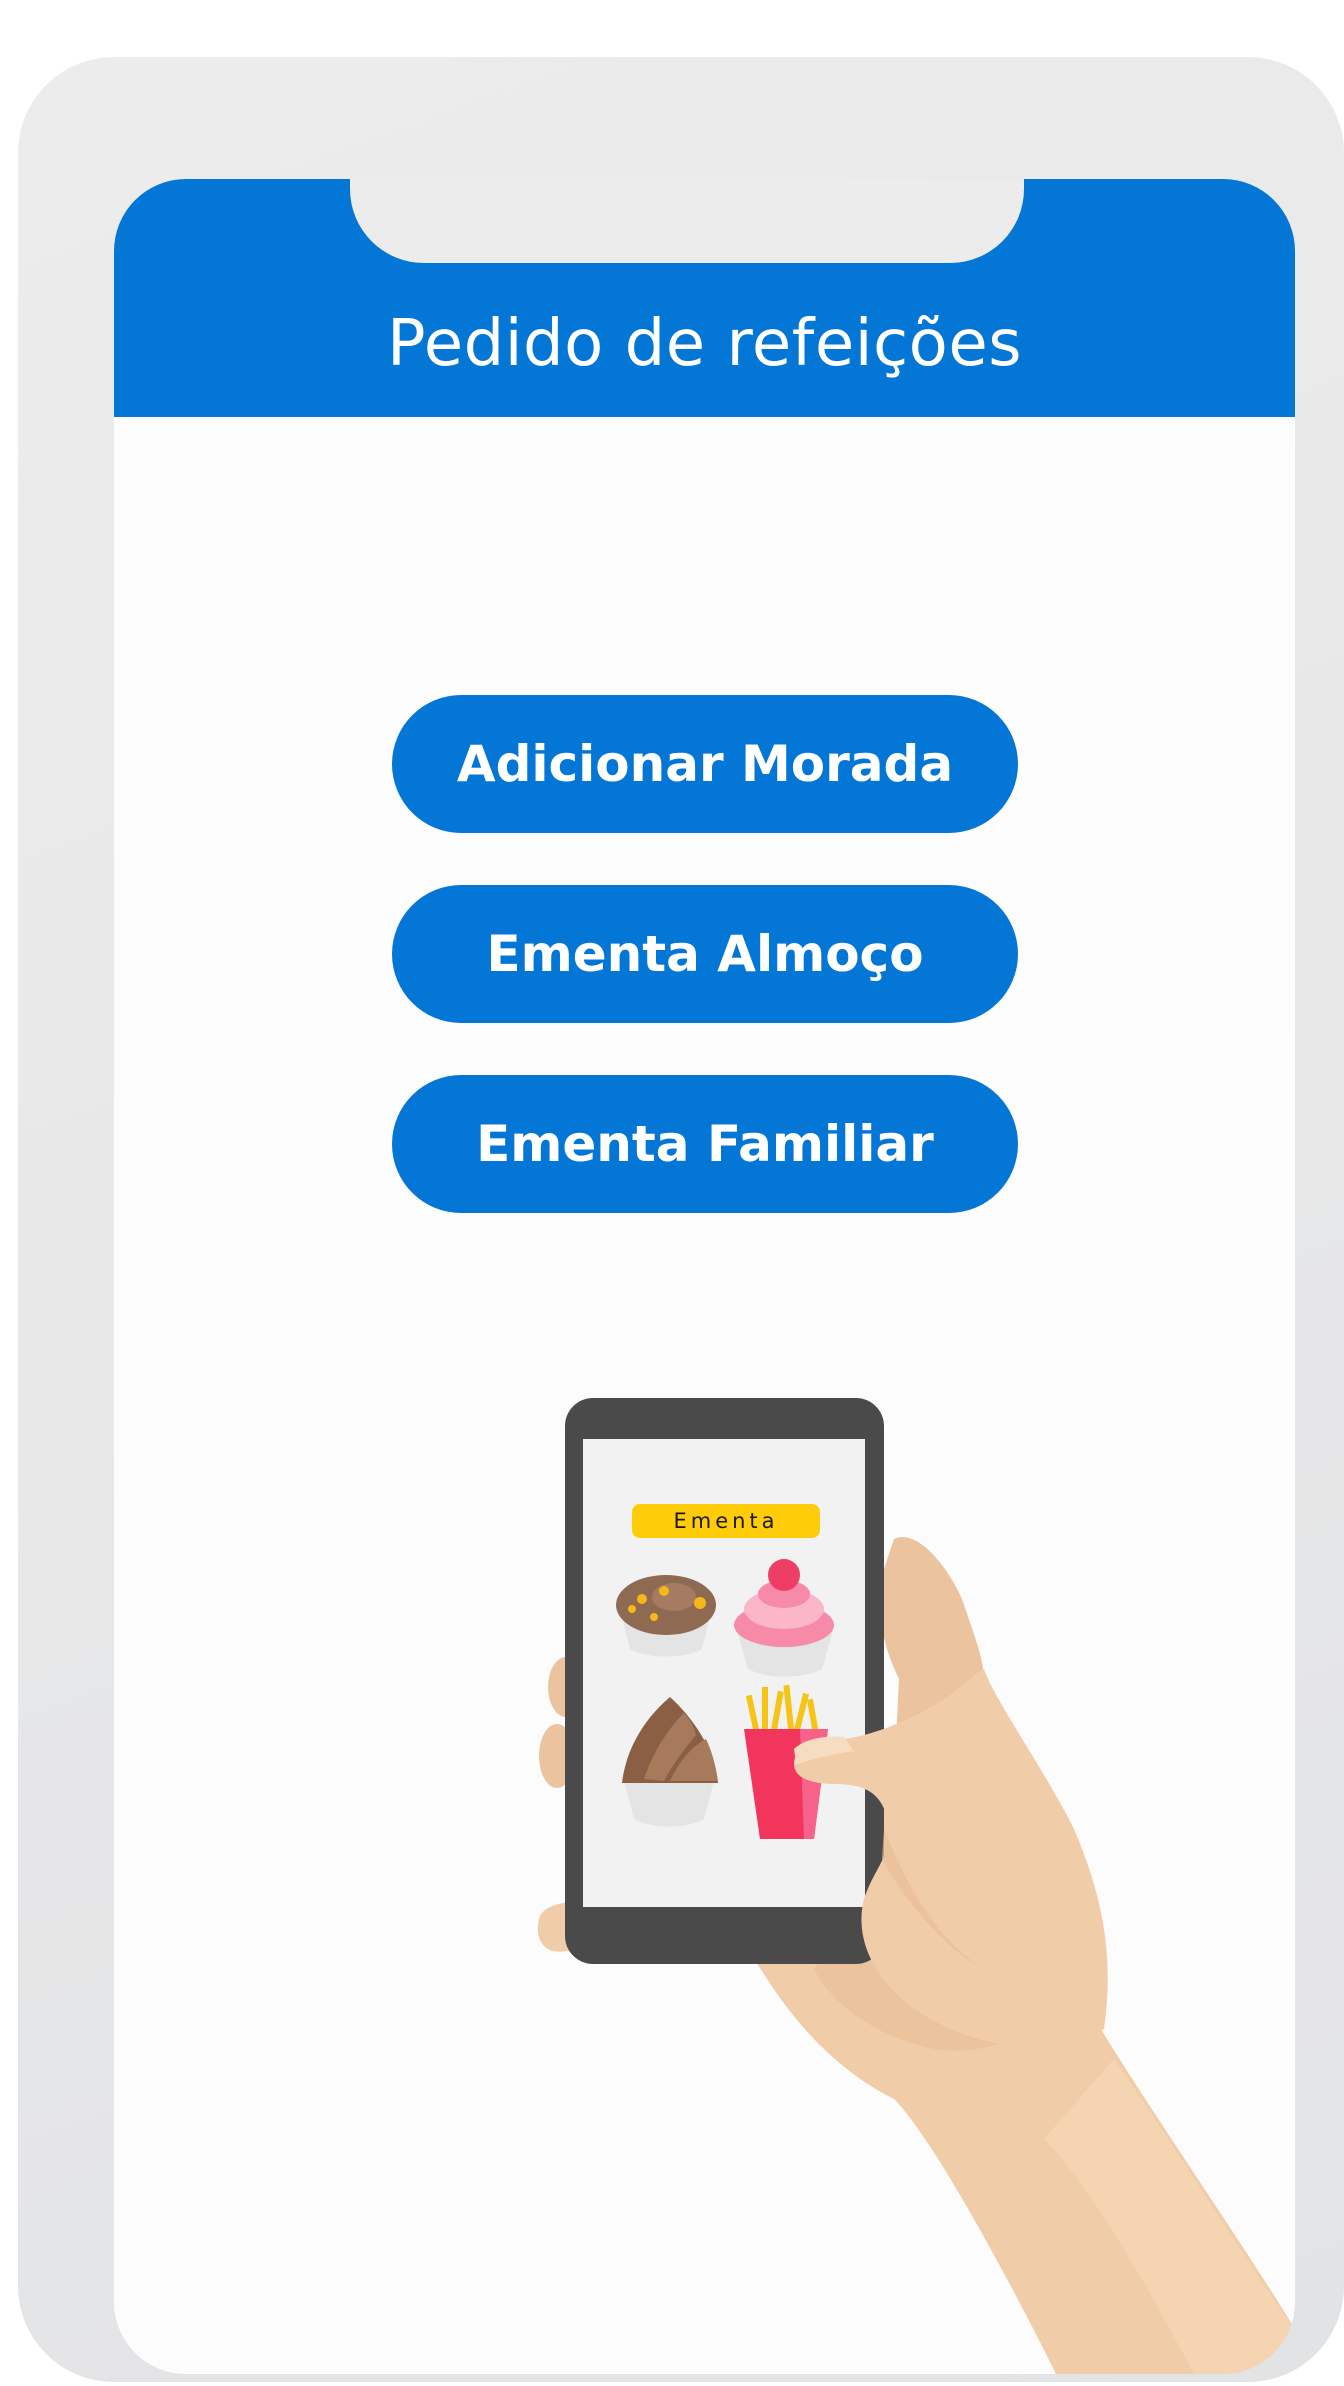 The width and height of the screenshot is (1344, 2386). What do you see at coordinates (725, 1521) in the screenshot?
I see `menu-badge-label: Ementa` at bounding box center [725, 1521].